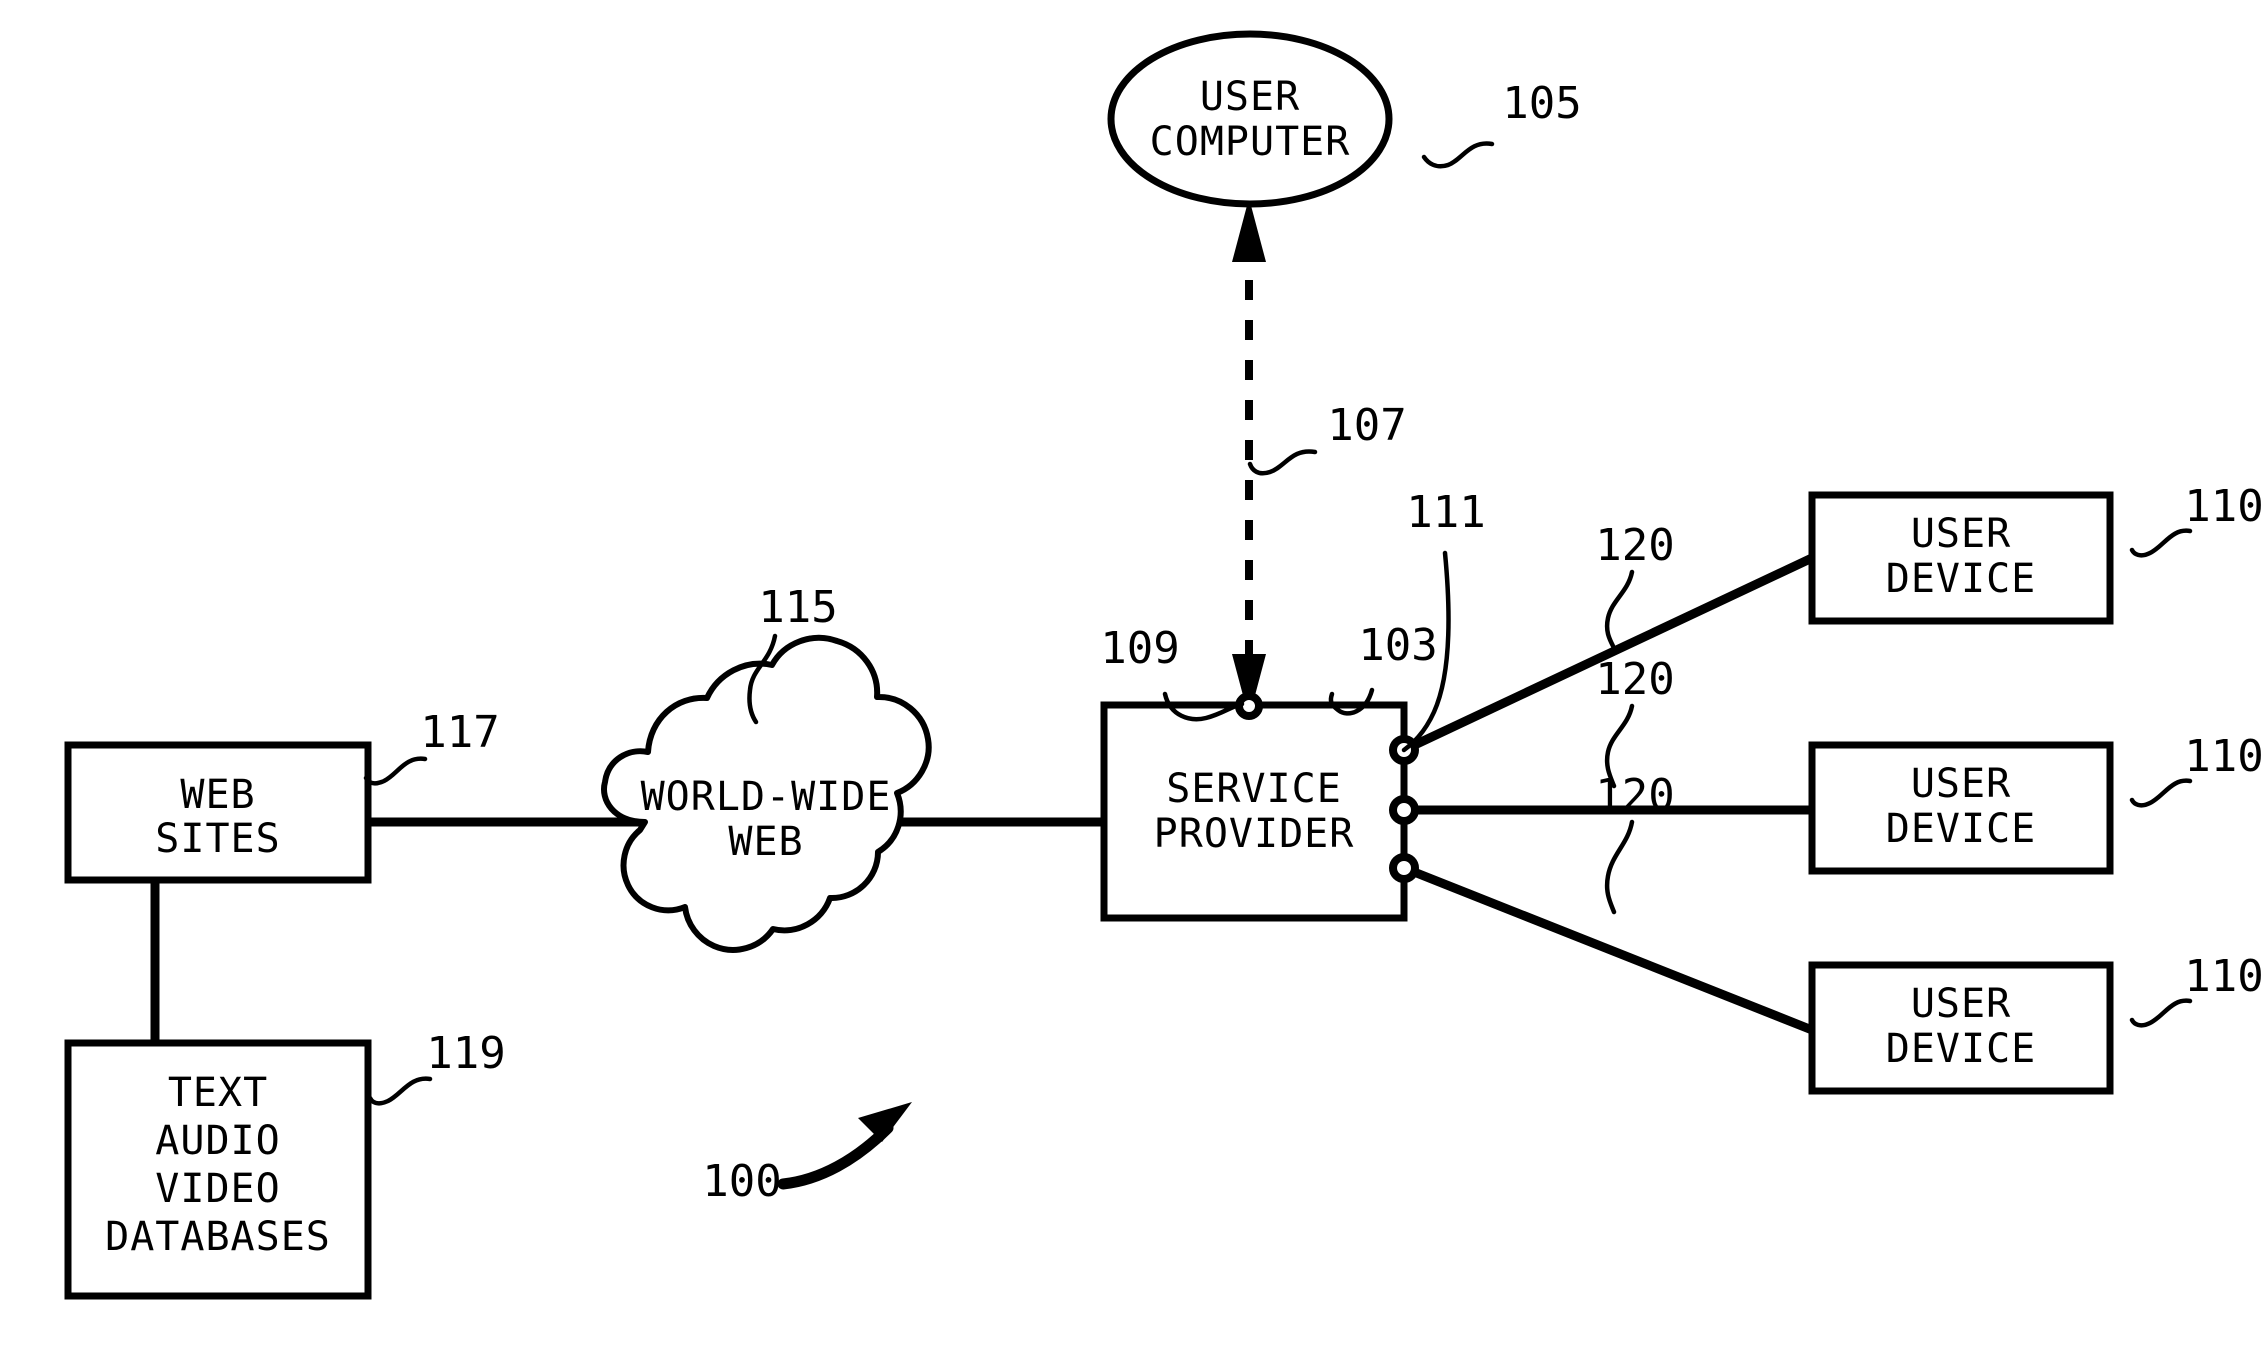 The height and width of the screenshot is (1364, 2266). What do you see at coordinates (797, 607) in the screenshot?
I see `ref-115: 115` at bounding box center [797, 607].